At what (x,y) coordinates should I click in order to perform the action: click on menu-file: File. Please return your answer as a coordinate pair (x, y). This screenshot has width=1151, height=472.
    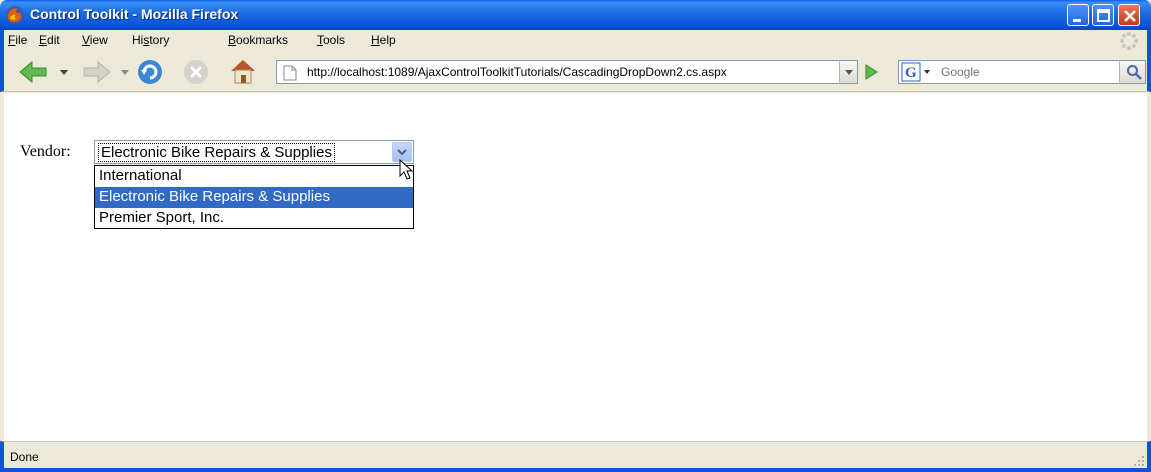
    Looking at the image, I should click on (17, 40).